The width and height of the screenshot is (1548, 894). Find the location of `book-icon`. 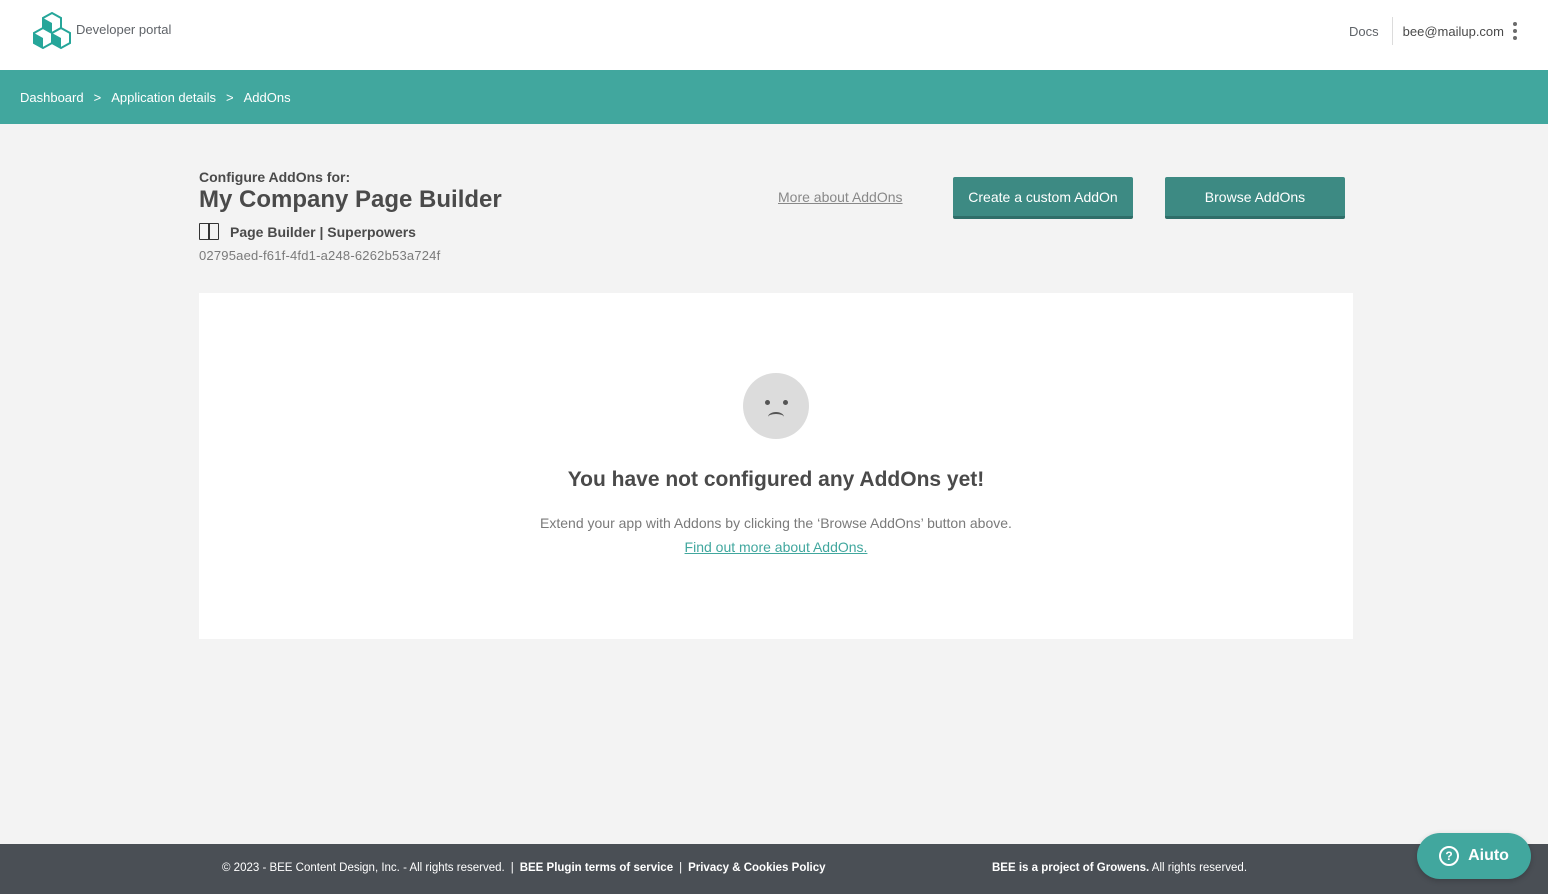

book-icon is located at coordinates (209, 231).